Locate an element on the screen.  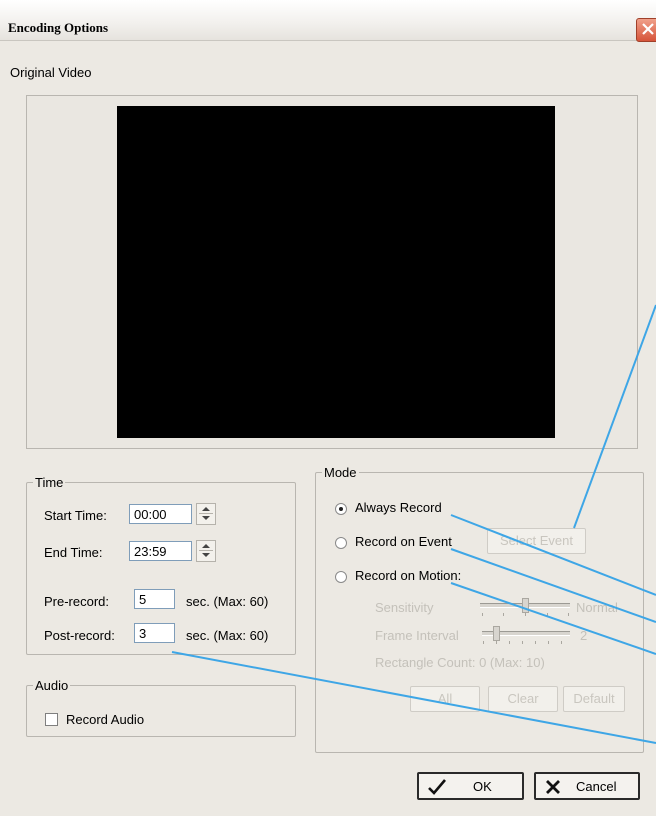
callout-line-record-on-event is located at coordinates (553, 585).